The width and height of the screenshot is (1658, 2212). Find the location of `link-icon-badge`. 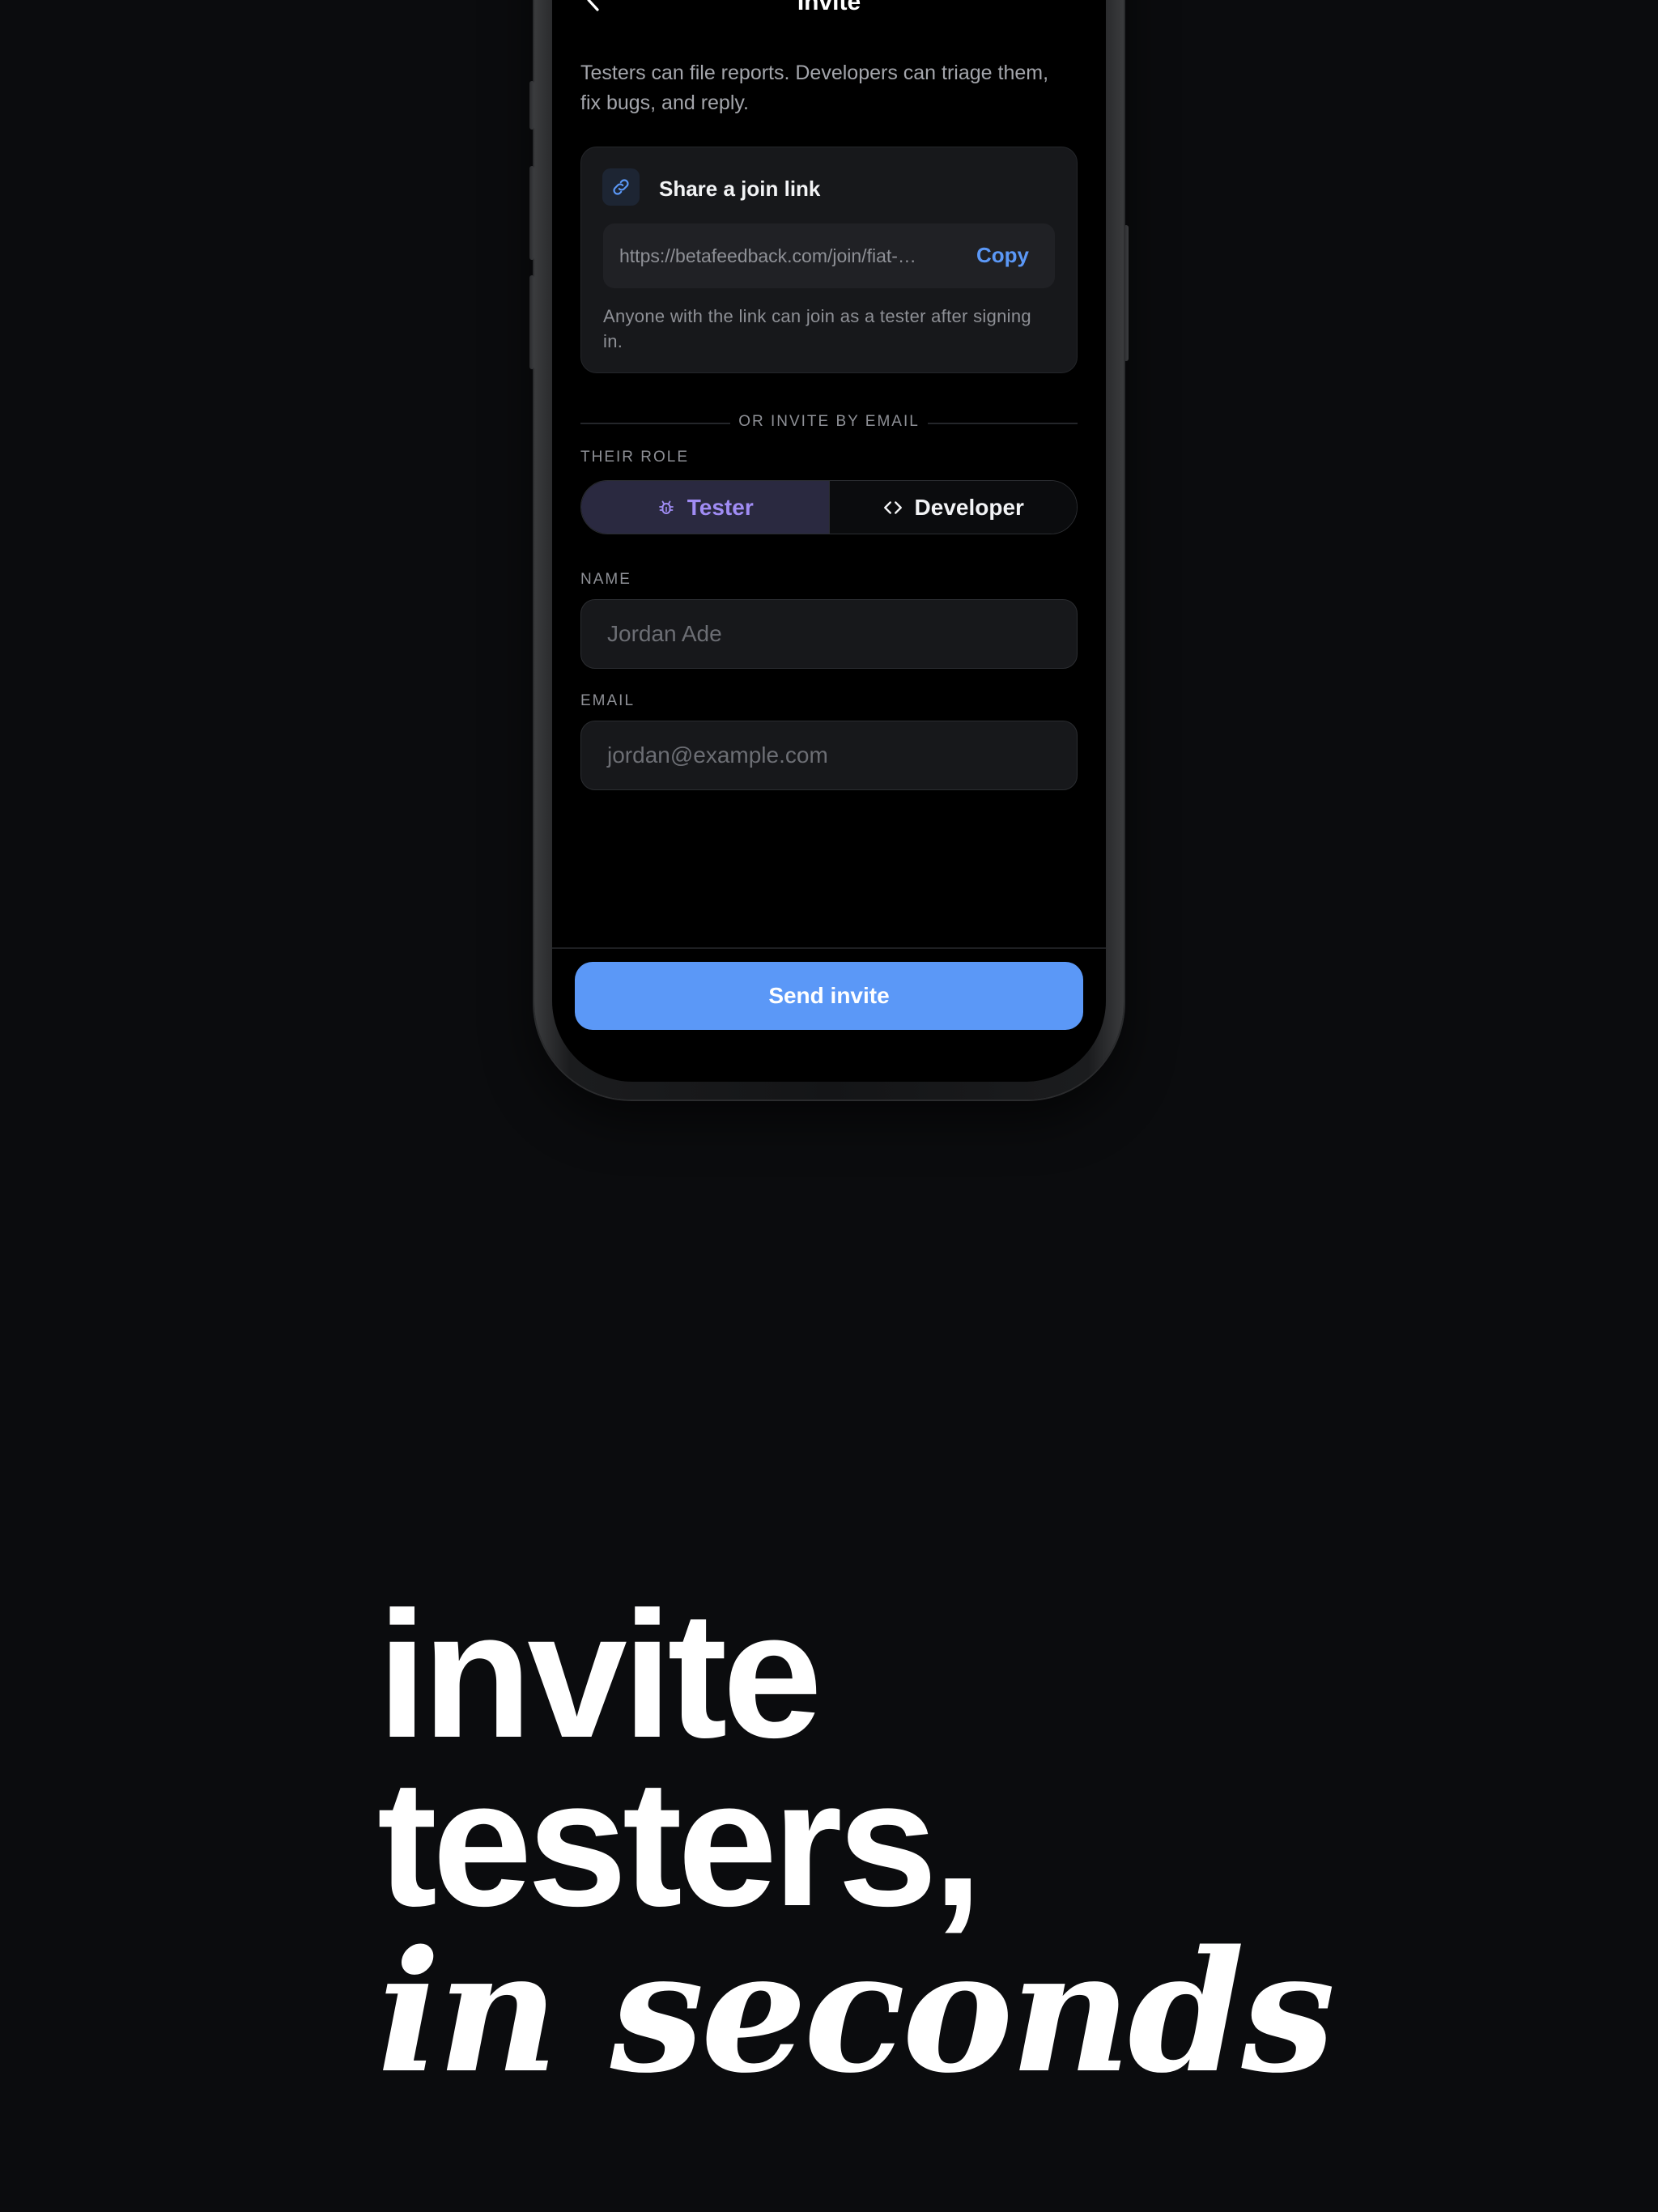

link-icon-badge is located at coordinates (621, 187).